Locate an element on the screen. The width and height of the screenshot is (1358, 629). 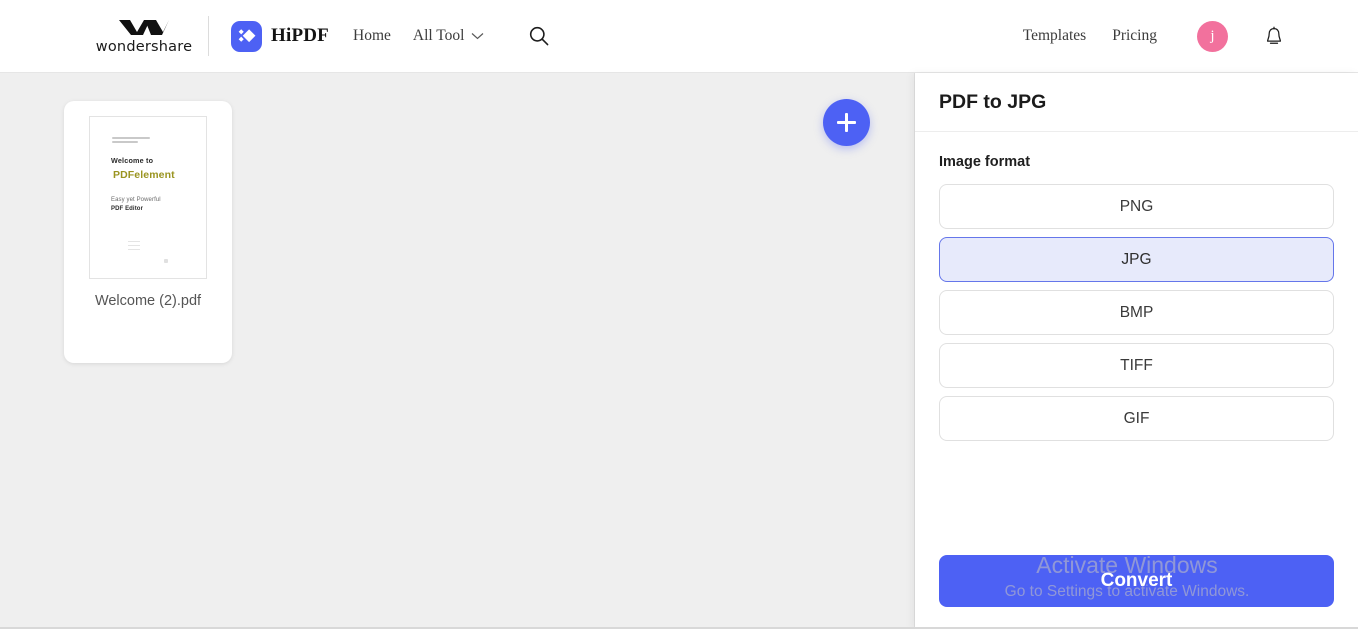
search-button is located at coordinates (539, 36).